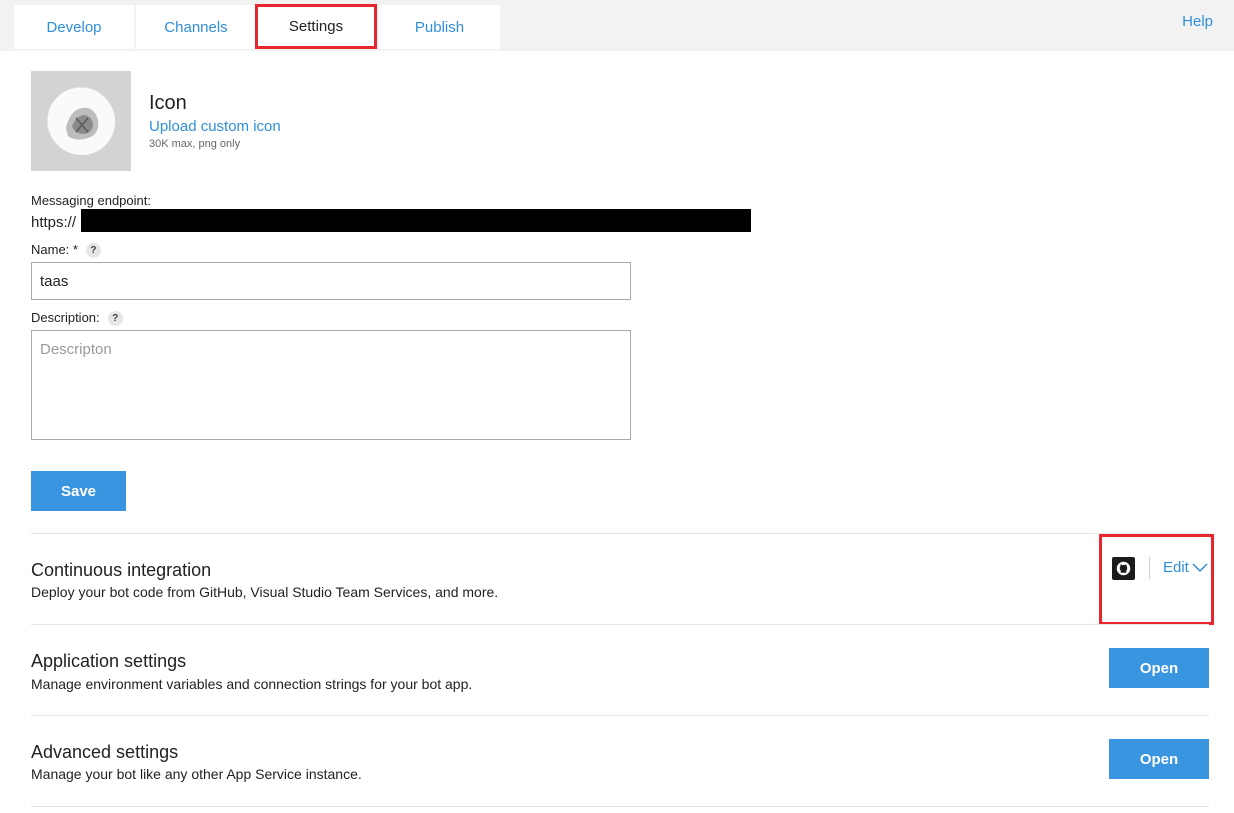 The width and height of the screenshot is (1234, 813). I want to click on upload-custom-icon-link: Upload custom icon, so click(215, 126).